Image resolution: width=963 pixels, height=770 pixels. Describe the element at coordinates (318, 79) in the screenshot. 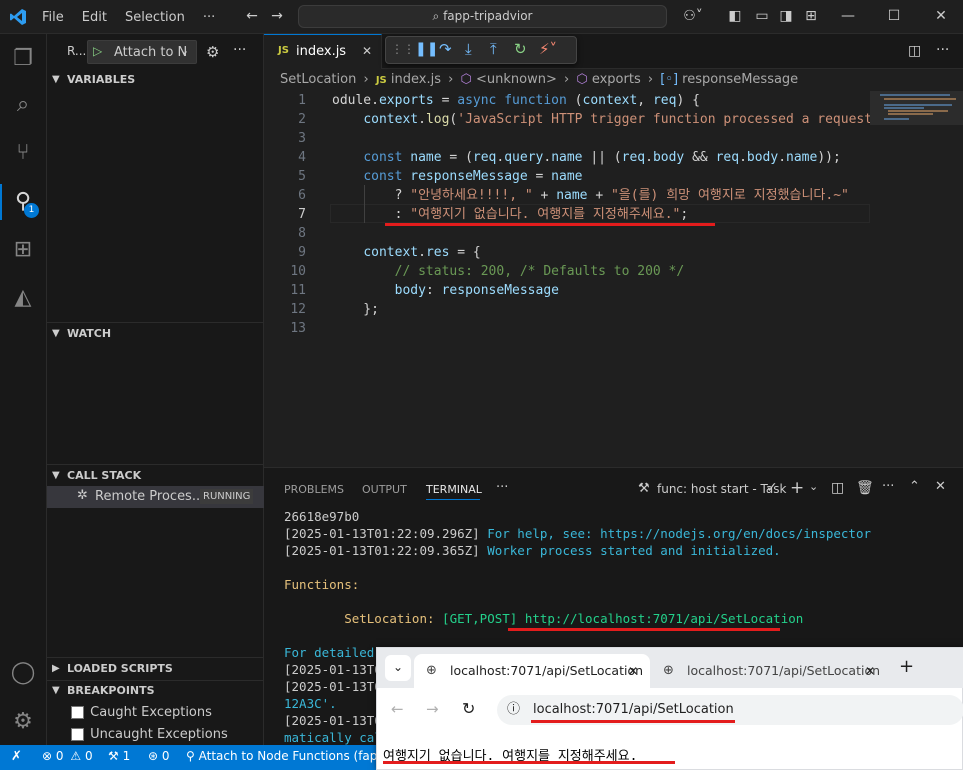

I see `breadcrumb-folder: SetLocation` at that location.